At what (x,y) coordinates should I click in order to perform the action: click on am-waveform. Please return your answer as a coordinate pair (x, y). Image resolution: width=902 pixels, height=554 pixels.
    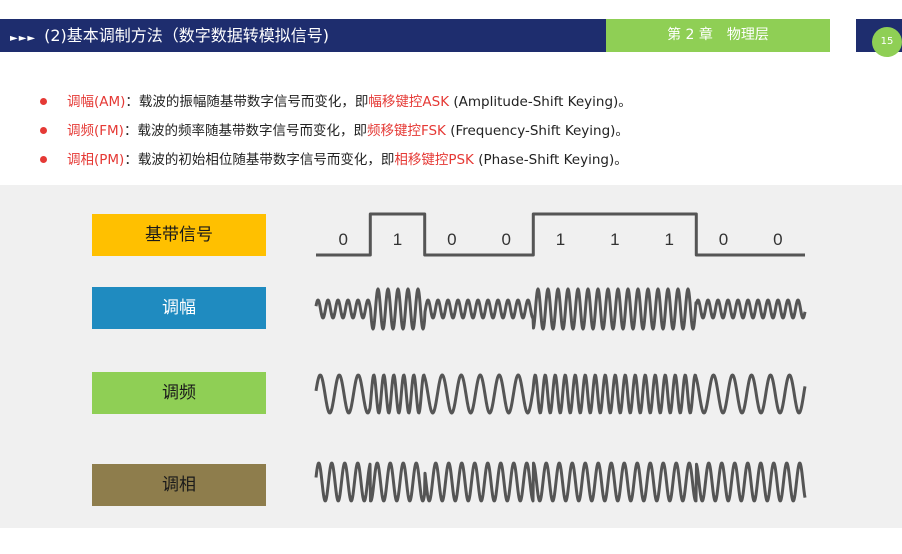
    Looking at the image, I should click on (560, 309).